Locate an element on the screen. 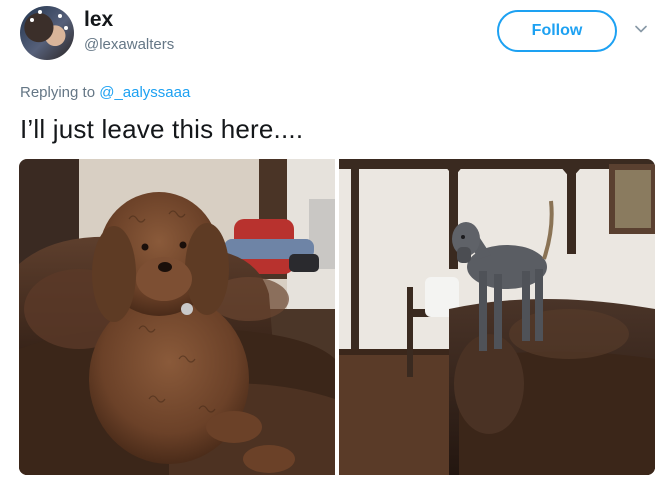 The image size is (661, 479). chevron-down-icon is located at coordinates (641, 29).